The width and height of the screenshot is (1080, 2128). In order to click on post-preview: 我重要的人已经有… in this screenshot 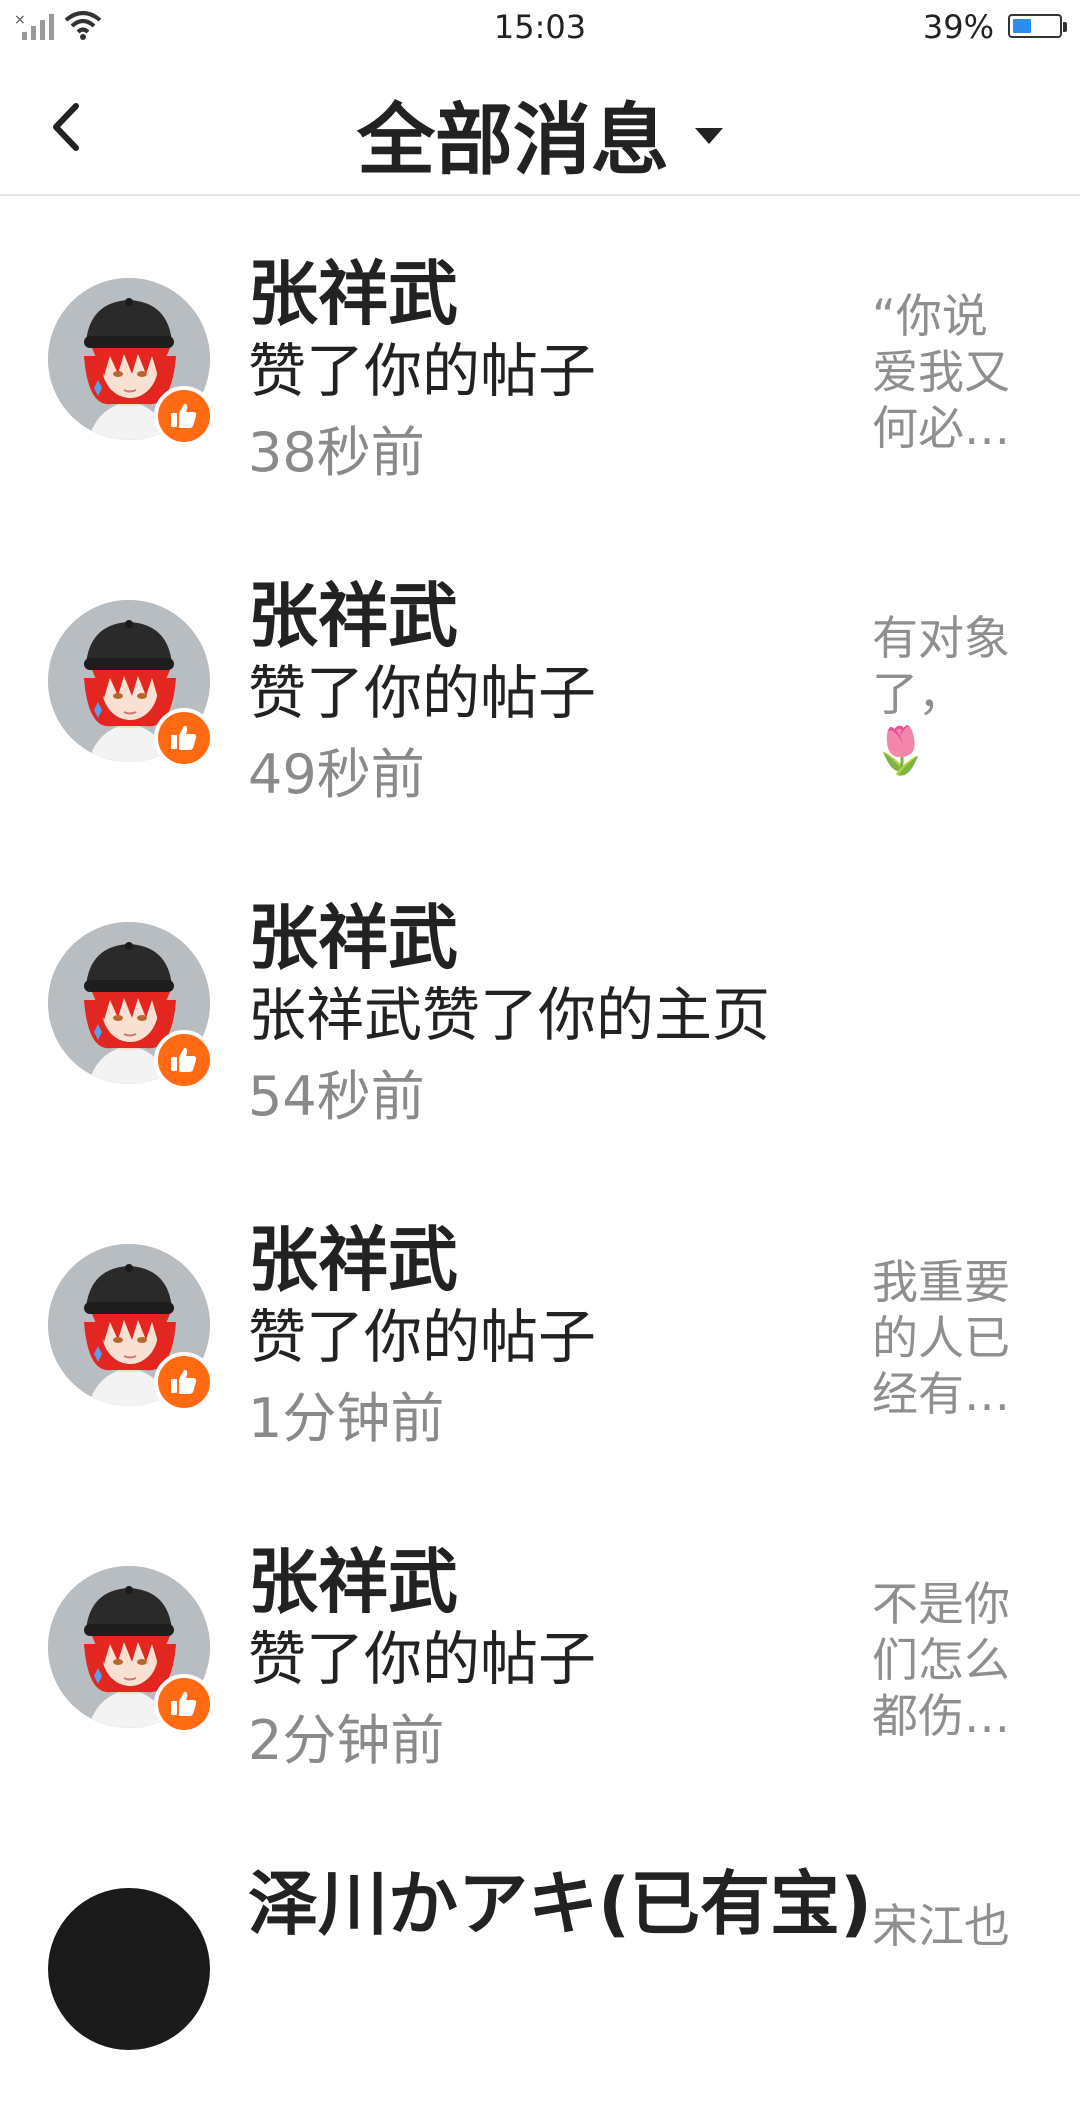, I will do `click(946, 1338)`.